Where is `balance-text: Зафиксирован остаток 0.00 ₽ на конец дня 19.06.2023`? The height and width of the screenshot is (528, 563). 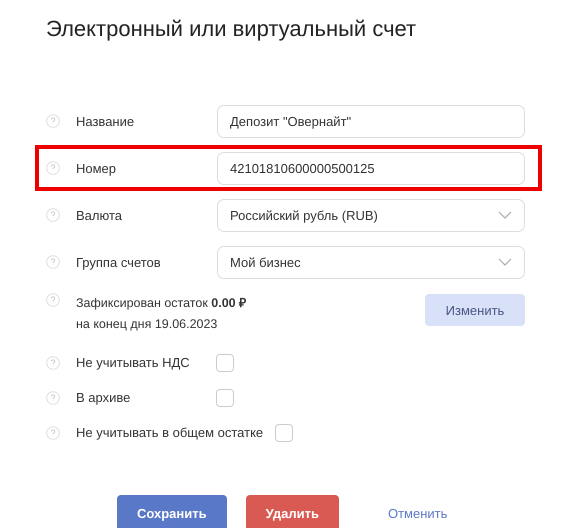 balance-text: Зафиксирован остаток 0.00 ₽ на конец дня 19.06.2023 is located at coordinates (162, 314).